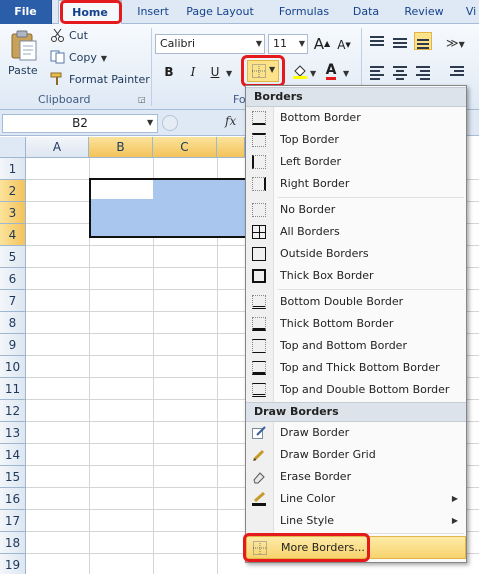 The width and height of the screenshot is (479, 574). I want to click on menu-item-line-style: Line Style ▶, so click(356, 521).